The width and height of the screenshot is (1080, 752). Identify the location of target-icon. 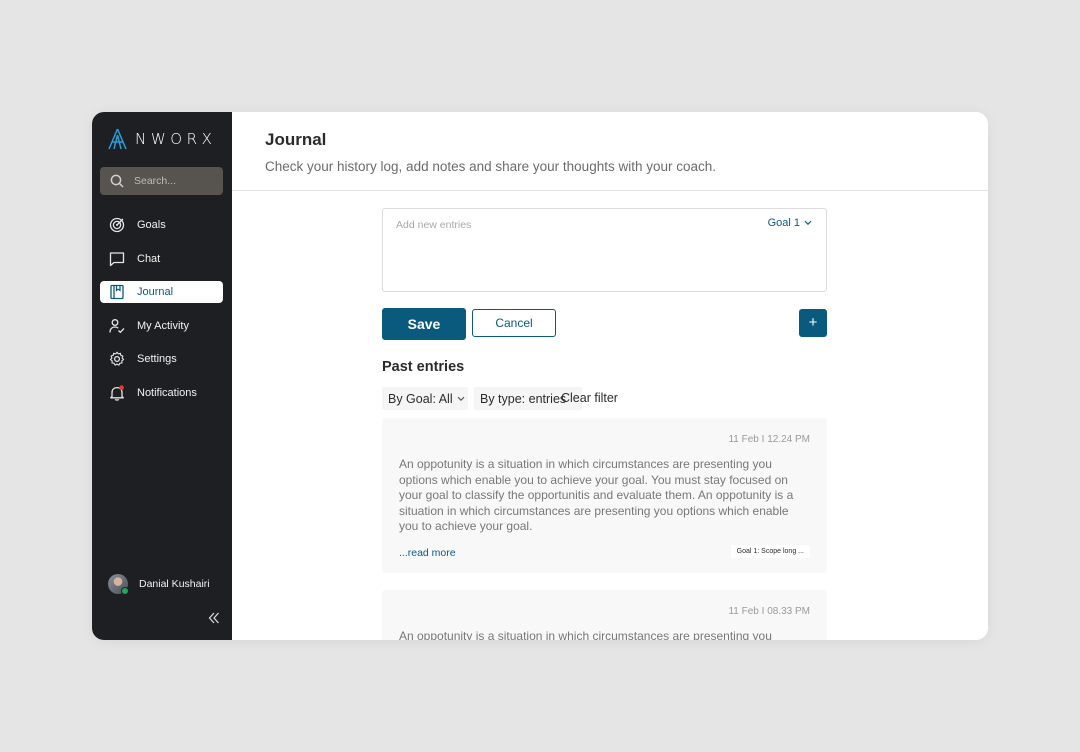
(117, 225).